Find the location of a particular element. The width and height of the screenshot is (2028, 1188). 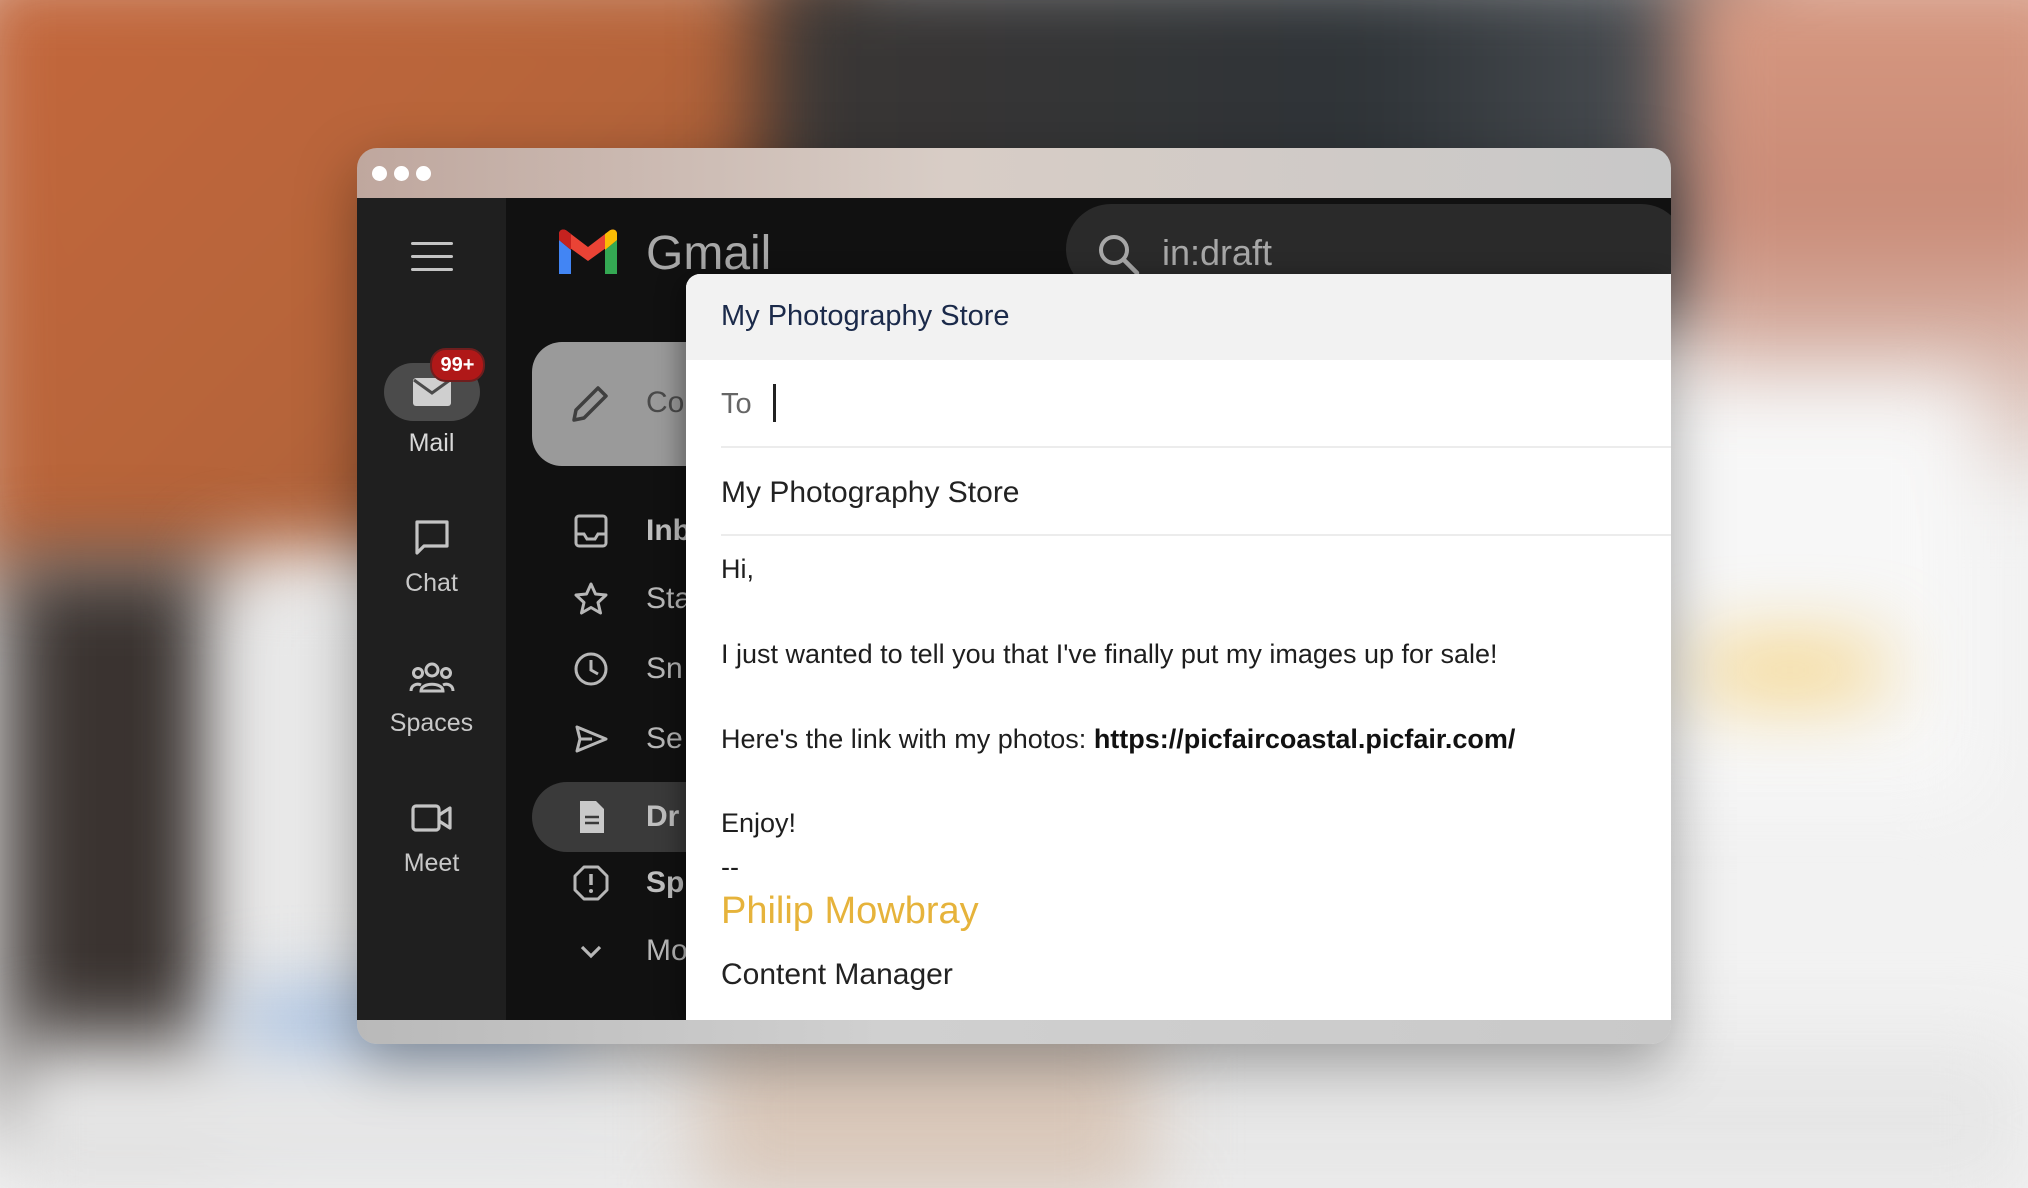

clock-icon is located at coordinates (591, 669).